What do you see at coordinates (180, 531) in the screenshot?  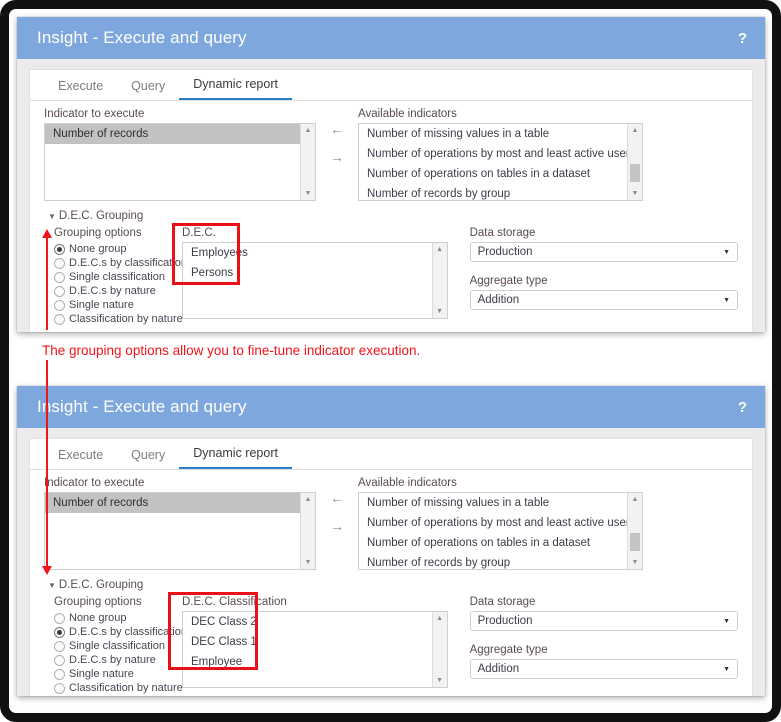 I see `indicator-to-execute-listbox-bottom: Number of records ▲ ▼` at bounding box center [180, 531].